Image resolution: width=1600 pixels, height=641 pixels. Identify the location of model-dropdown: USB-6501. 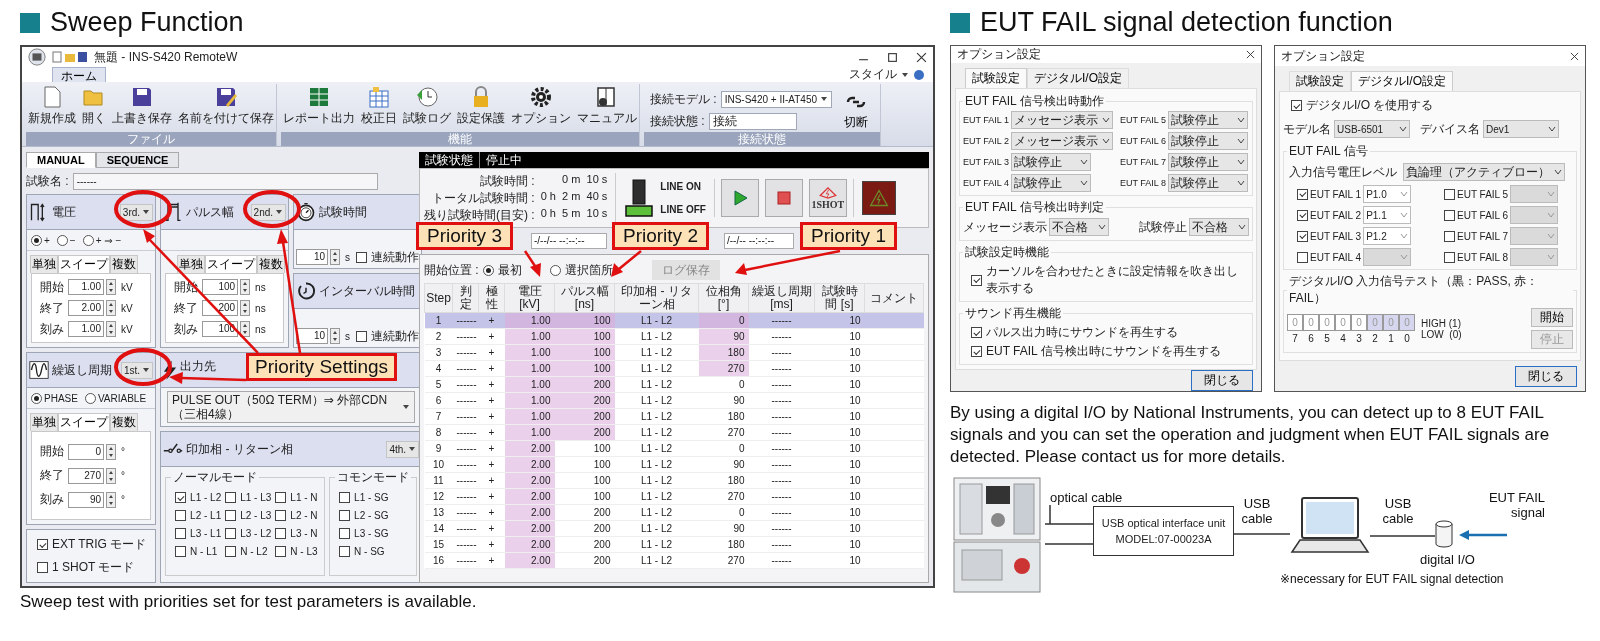
(1372, 129).